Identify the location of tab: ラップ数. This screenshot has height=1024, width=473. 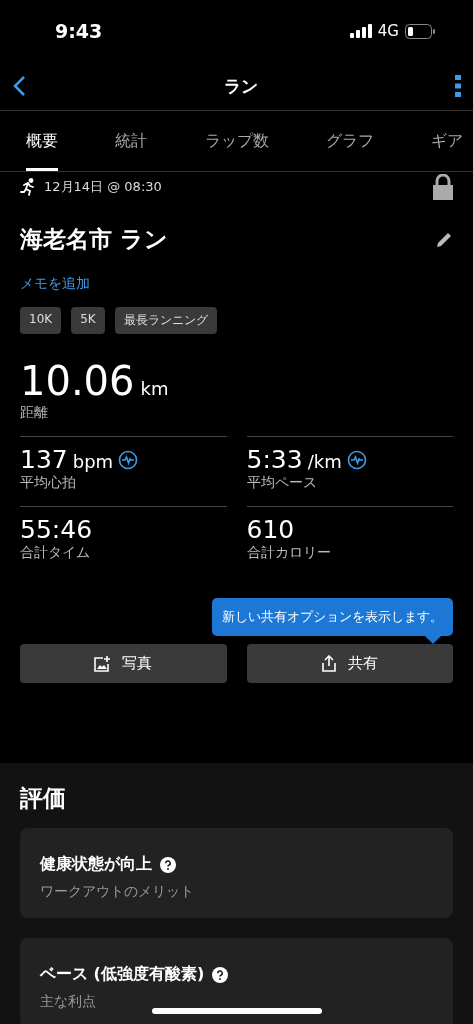
(236, 141).